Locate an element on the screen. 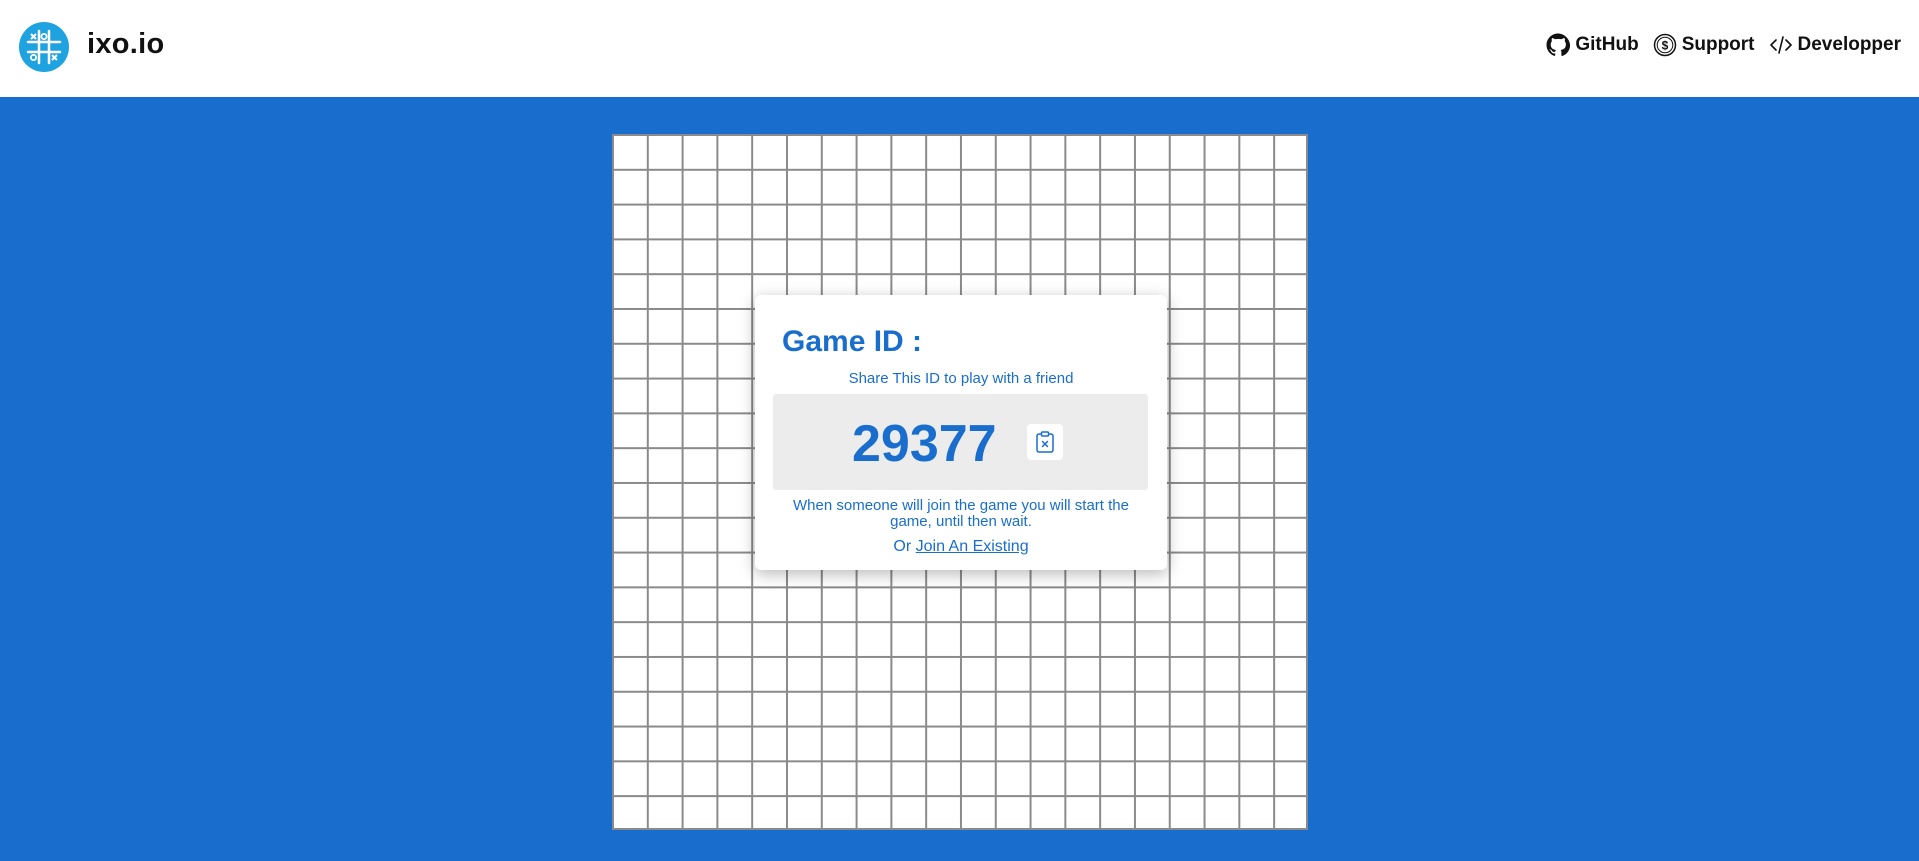 The image size is (1919, 861). join-existing-row: Or Join An Existing is located at coordinates (961, 547).